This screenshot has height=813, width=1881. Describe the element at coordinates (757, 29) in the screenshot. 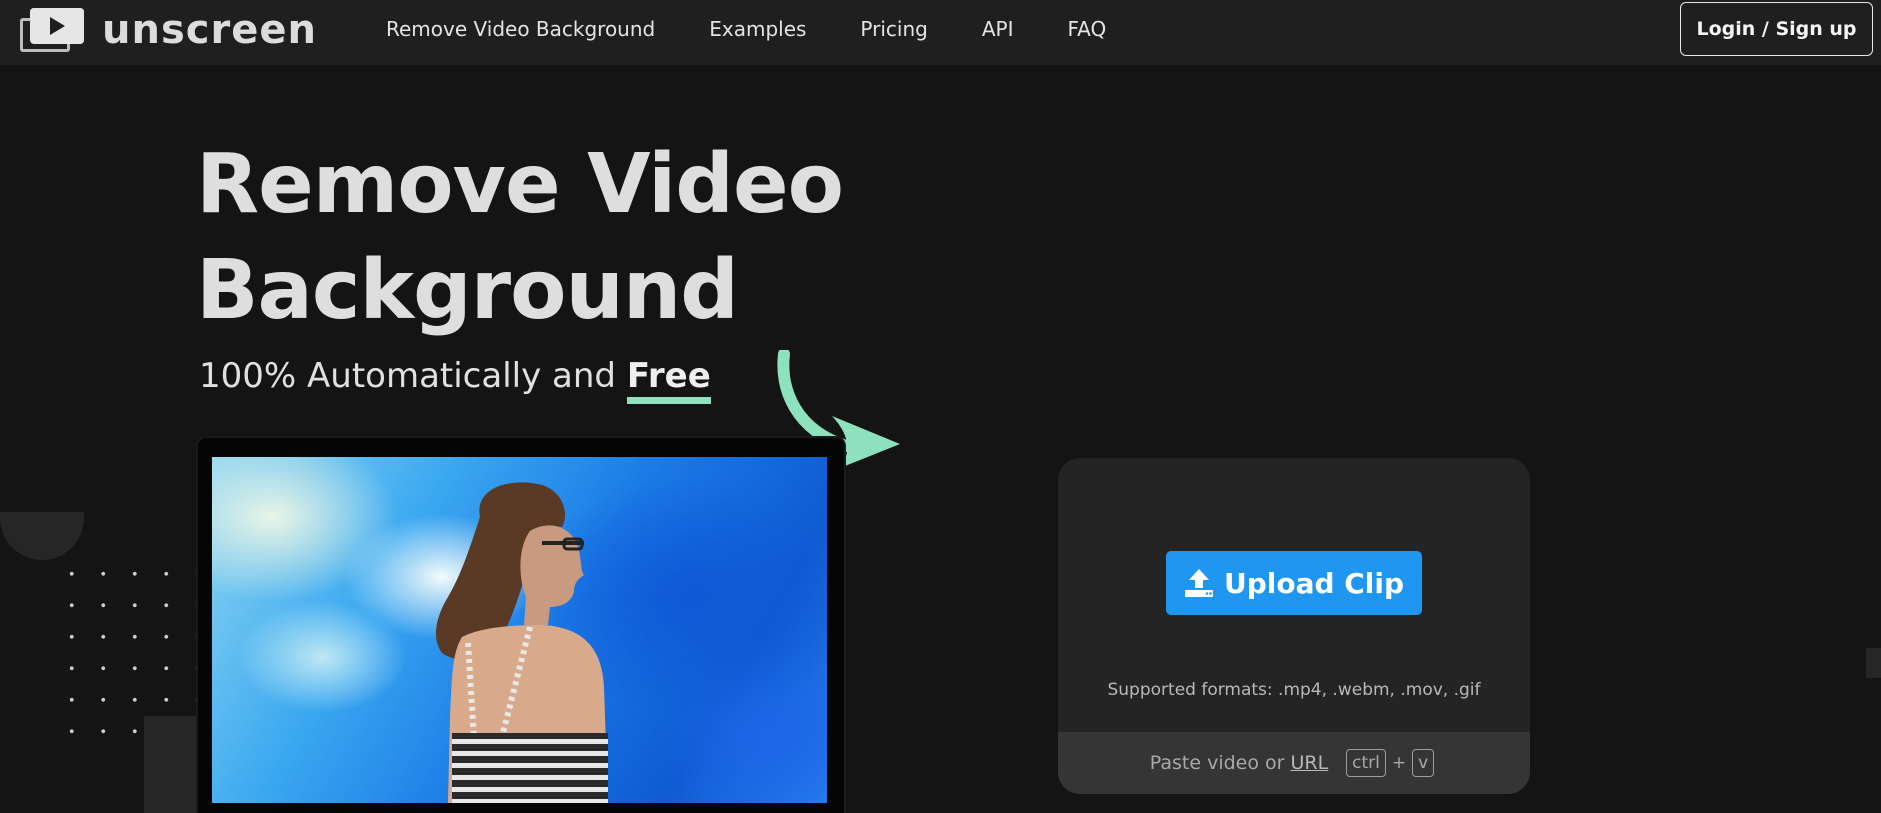

I see `nav-link-examples: Examples` at that location.